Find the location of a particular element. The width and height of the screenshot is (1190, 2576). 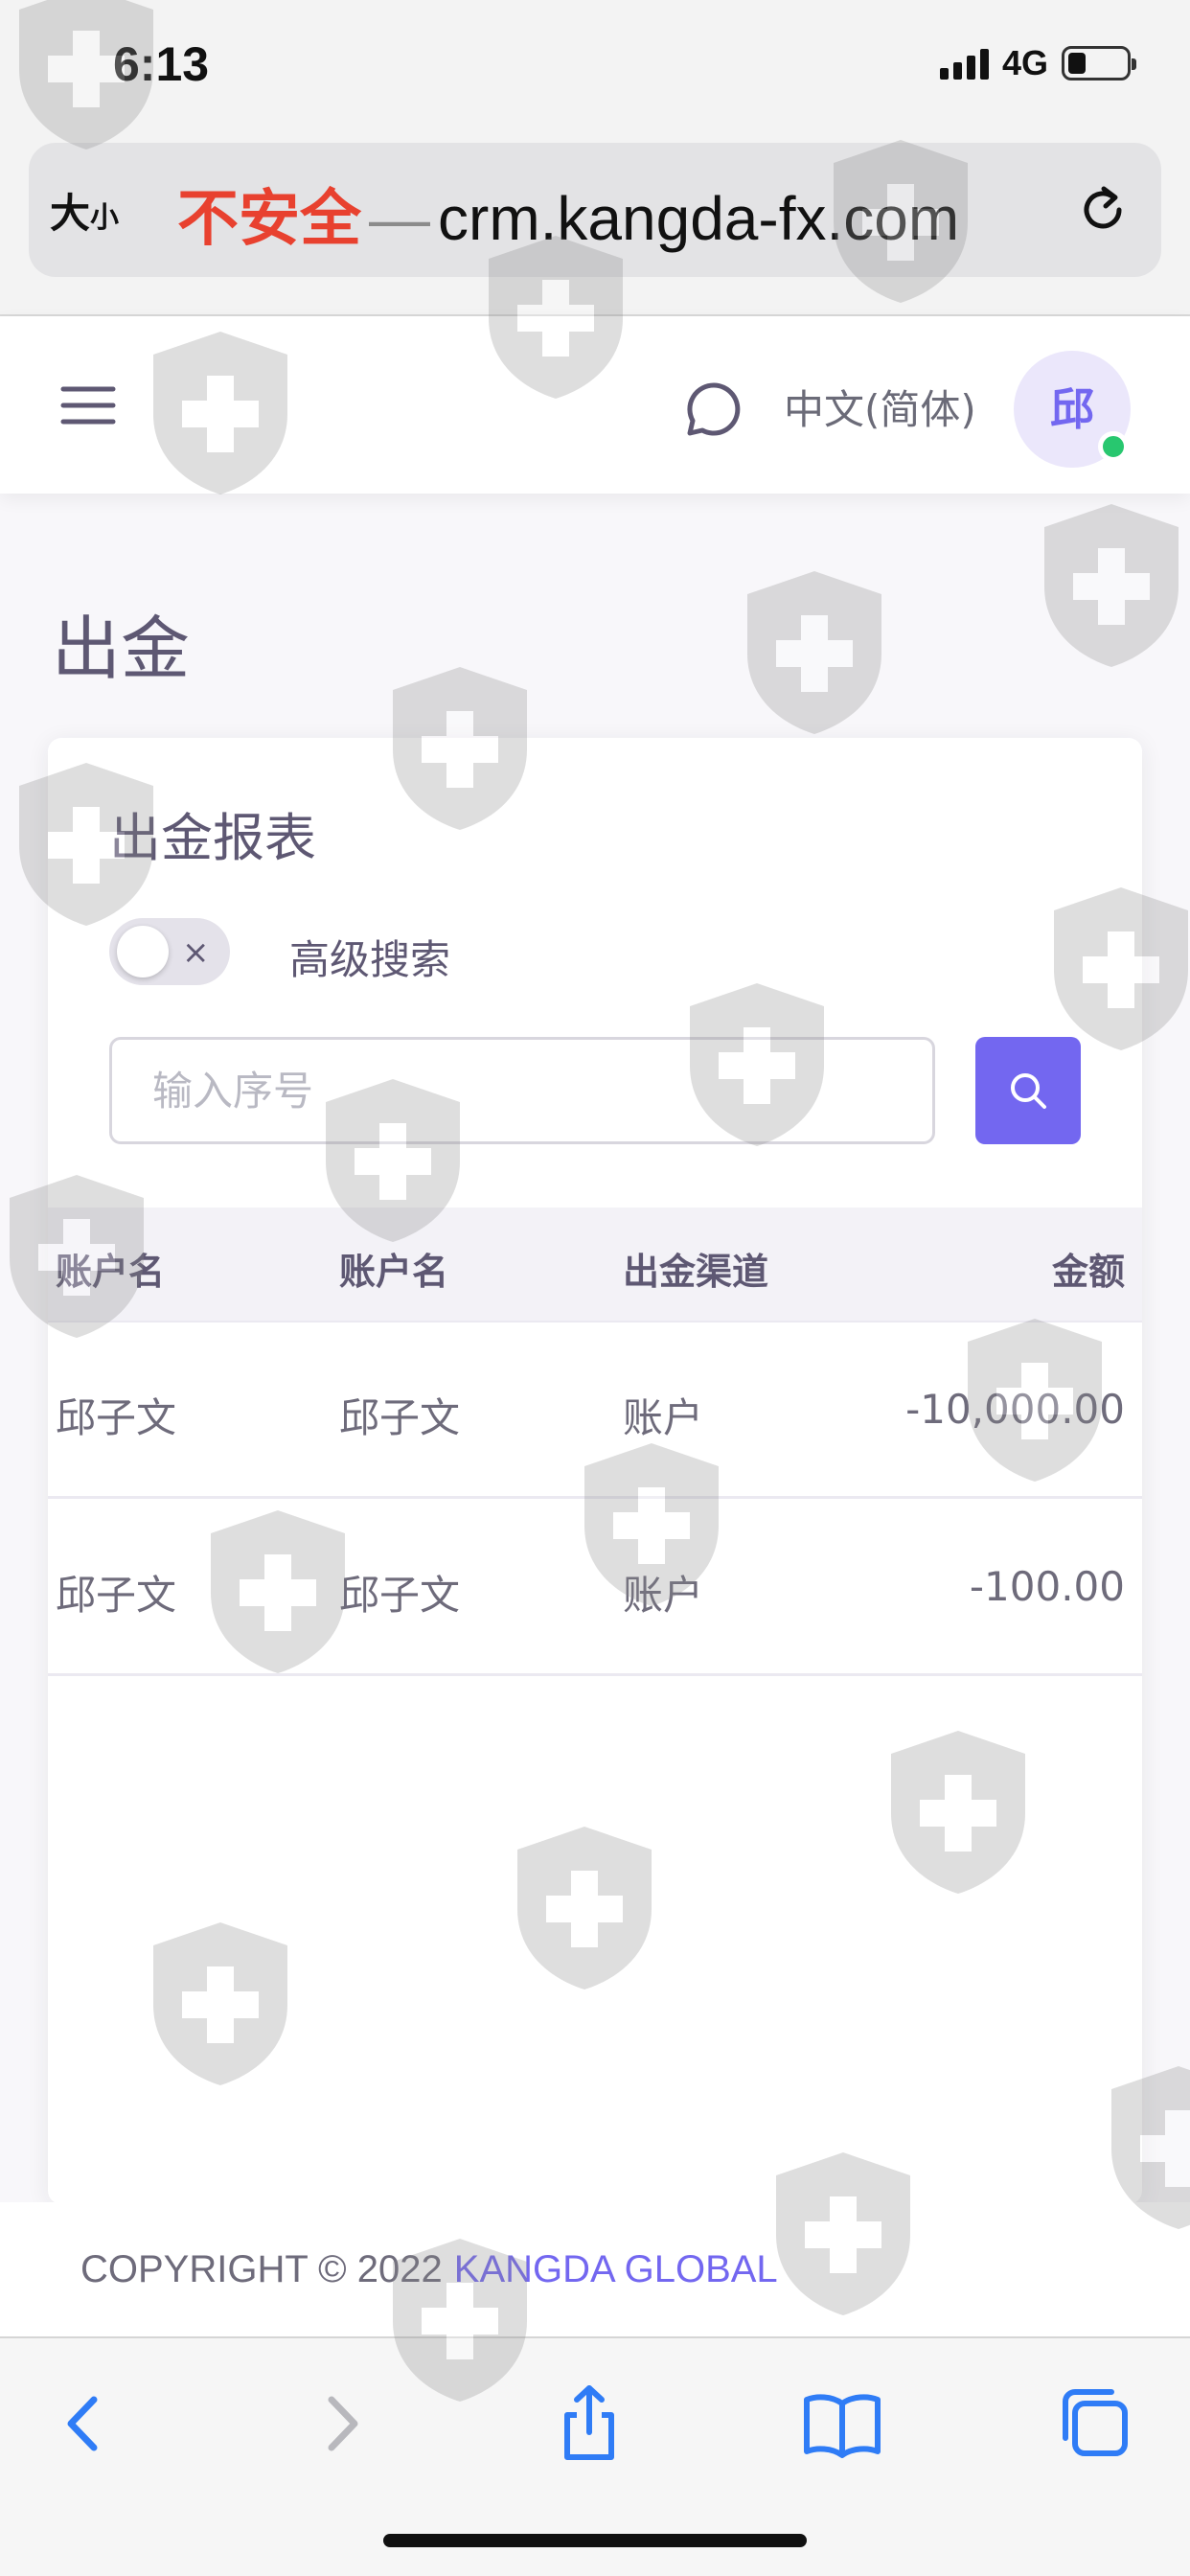

bookmarks-icon is located at coordinates (842, 2423).